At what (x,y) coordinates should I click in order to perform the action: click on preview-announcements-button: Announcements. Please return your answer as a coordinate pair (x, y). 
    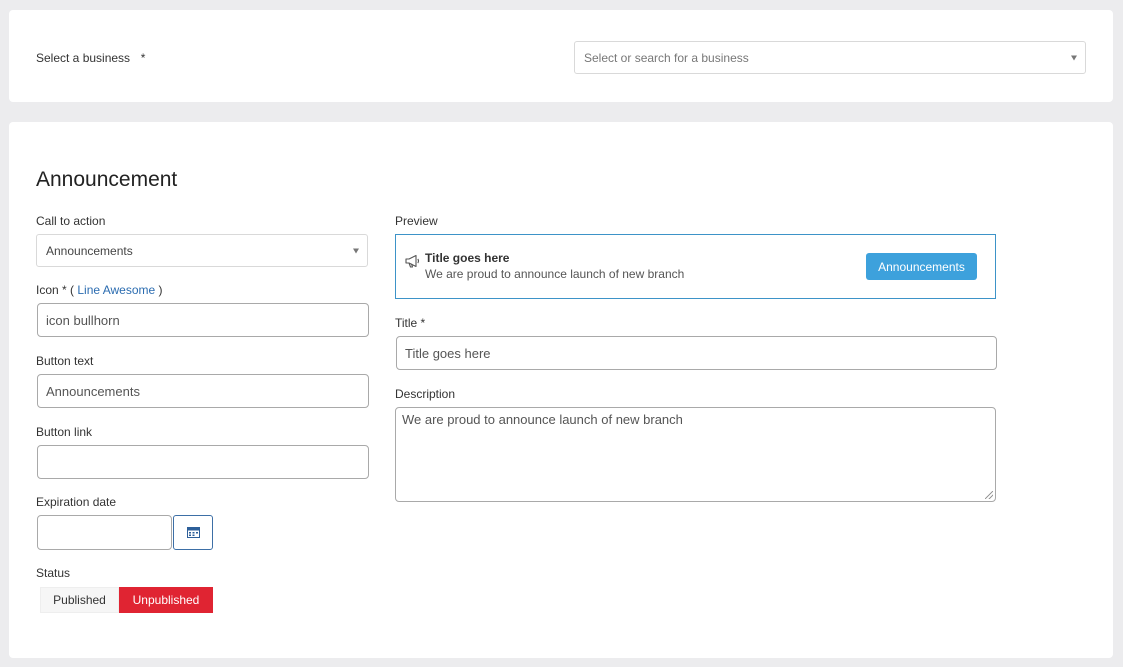
    Looking at the image, I should click on (921, 266).